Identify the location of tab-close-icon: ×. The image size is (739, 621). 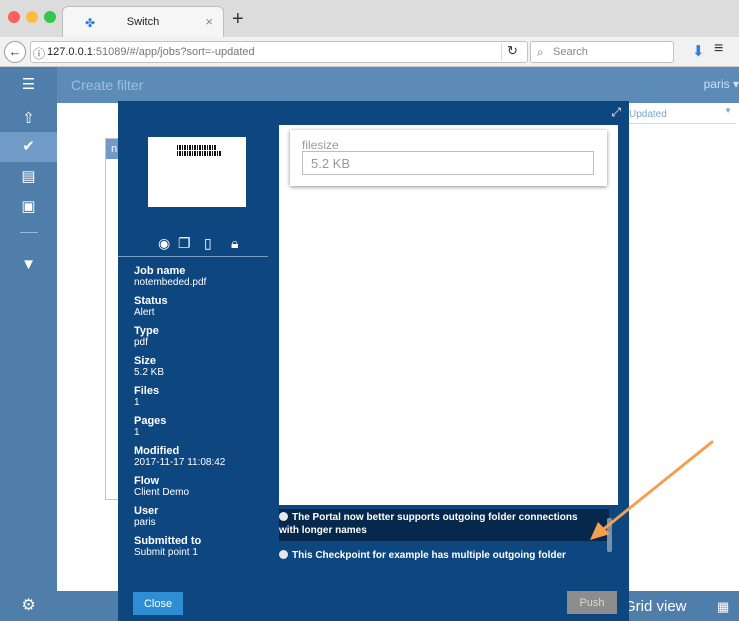
(209, 21).